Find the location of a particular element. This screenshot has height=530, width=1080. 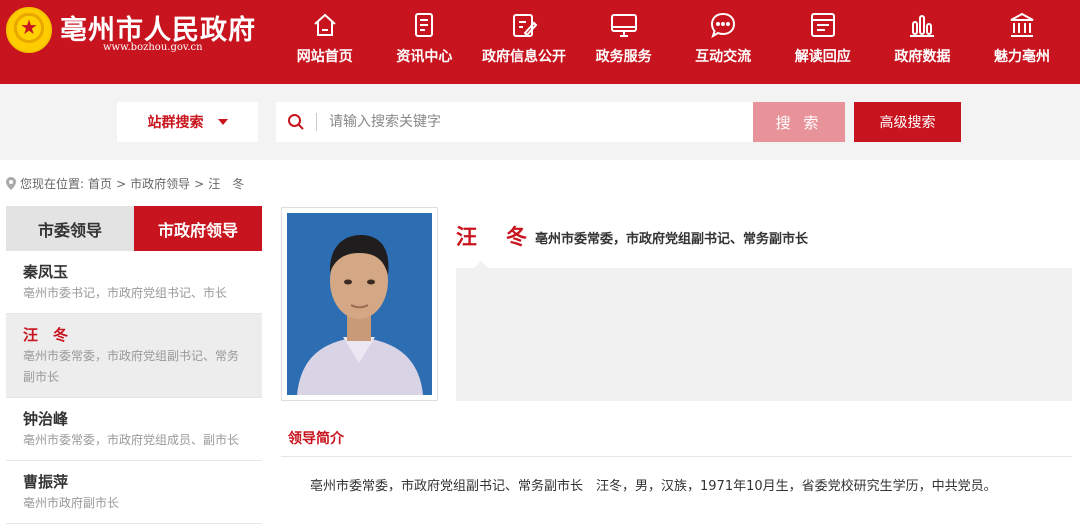

tab-government-leaders: 市政府领导 is located at coordinates (198, 228).